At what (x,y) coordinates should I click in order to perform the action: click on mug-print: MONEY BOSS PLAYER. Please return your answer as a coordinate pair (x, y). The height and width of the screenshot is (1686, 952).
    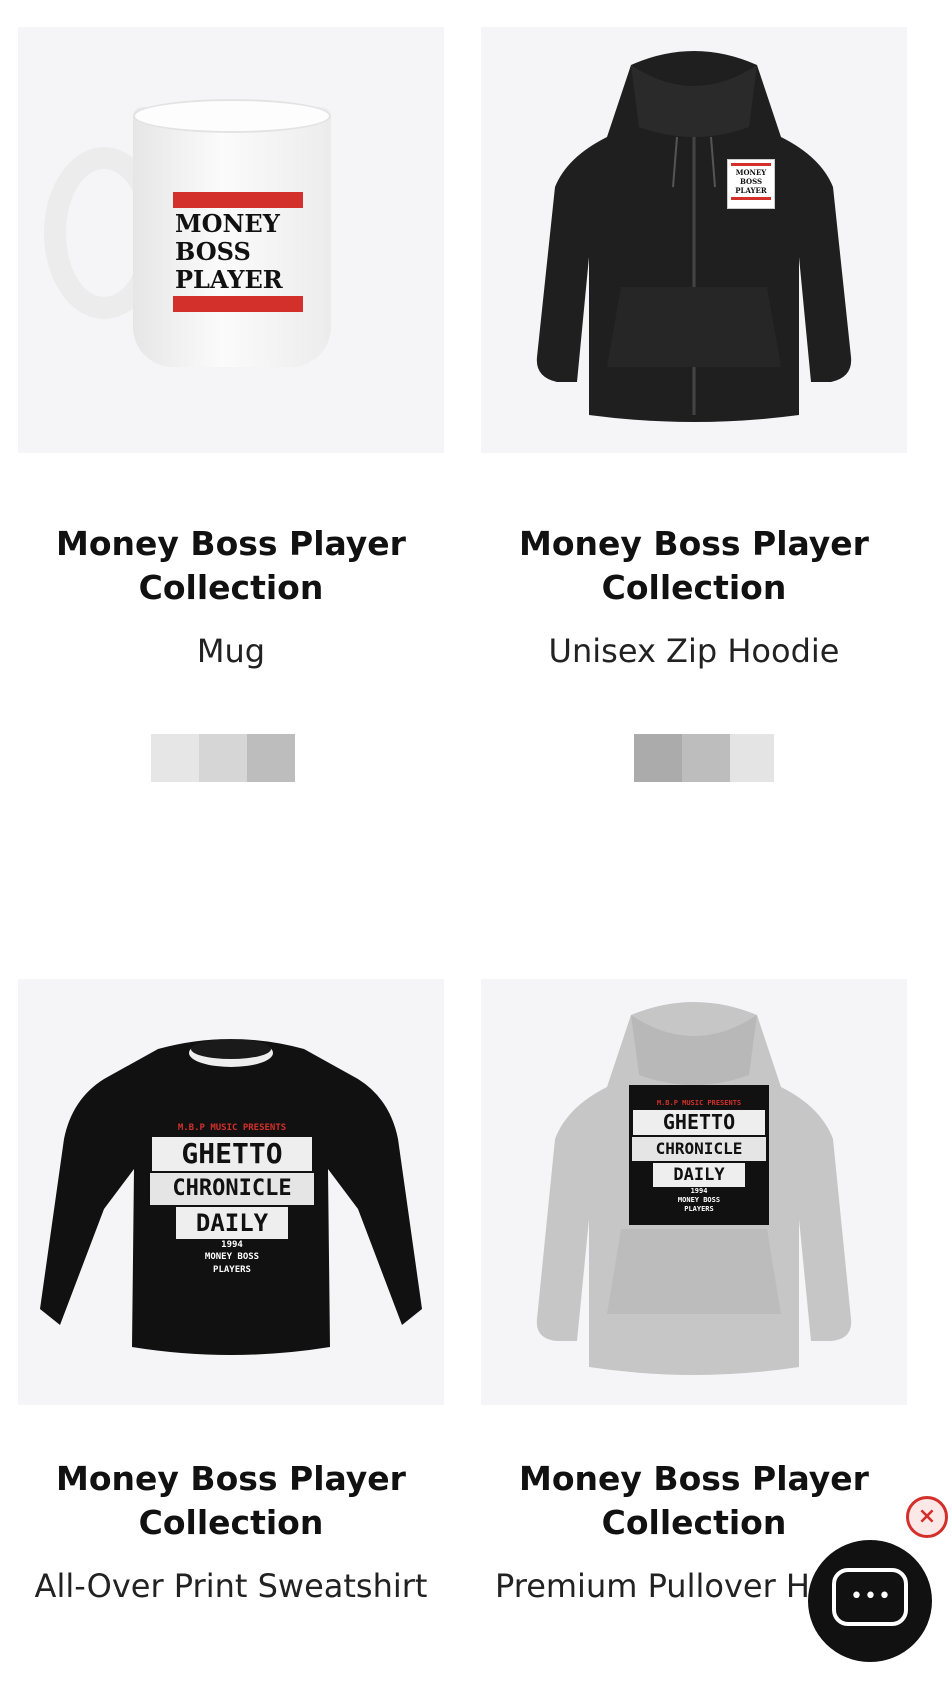
    Looking at the image, I should click on (238, 252).